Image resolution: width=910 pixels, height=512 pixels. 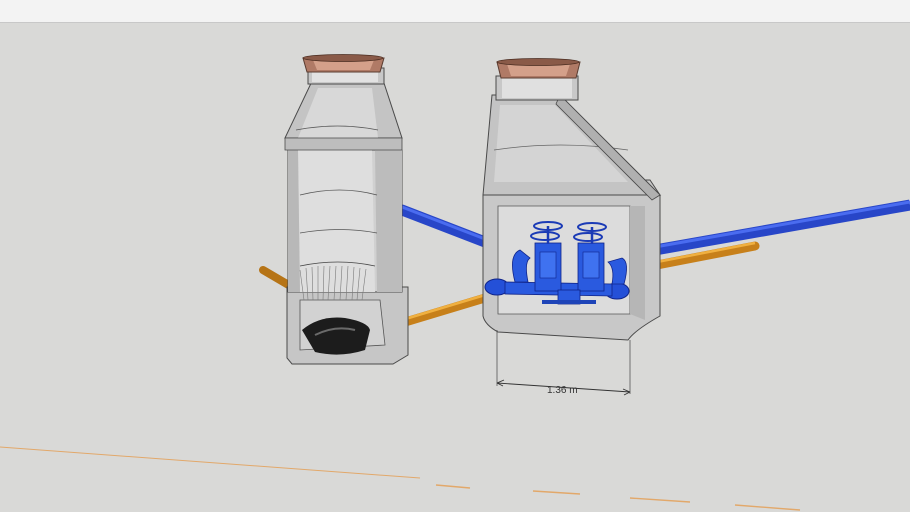 What do you see at coordinates (563, 363) in the screenshot?
I see `dimension-measurement: 1.36 m` at bounding box center [563, 363].